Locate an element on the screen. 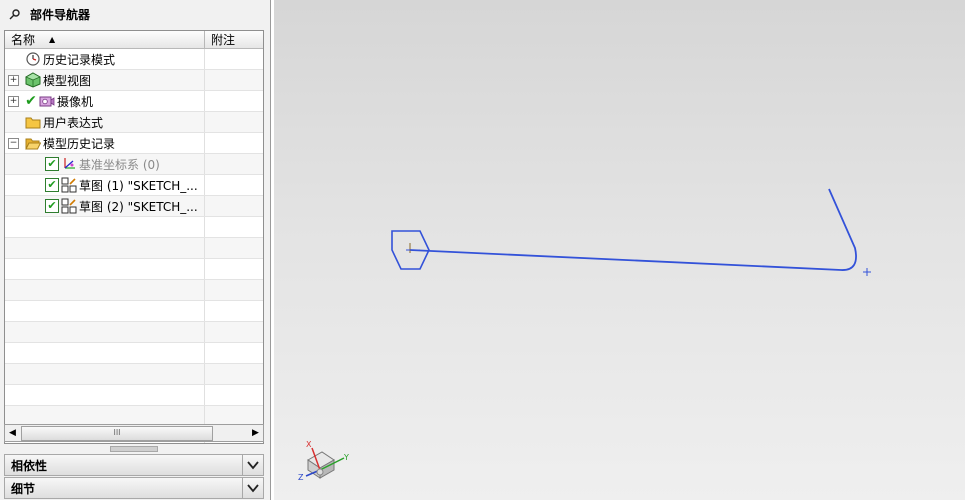  column-header-note: 附注 is located at coordinates (234, 39).